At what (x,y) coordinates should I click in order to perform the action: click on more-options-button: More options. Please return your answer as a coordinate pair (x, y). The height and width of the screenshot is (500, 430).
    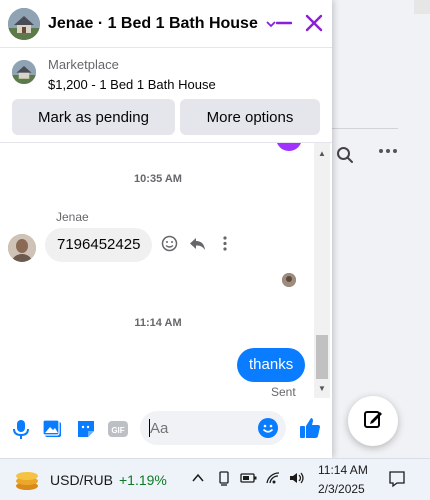
    Looking at the image, I should click on (250, 117).